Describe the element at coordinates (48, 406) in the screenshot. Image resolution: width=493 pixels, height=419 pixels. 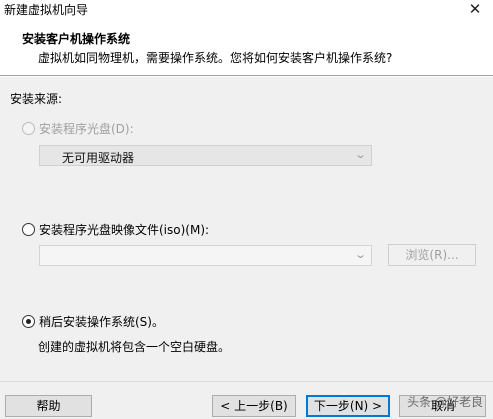
I see `help-button: 帮助` at that location.